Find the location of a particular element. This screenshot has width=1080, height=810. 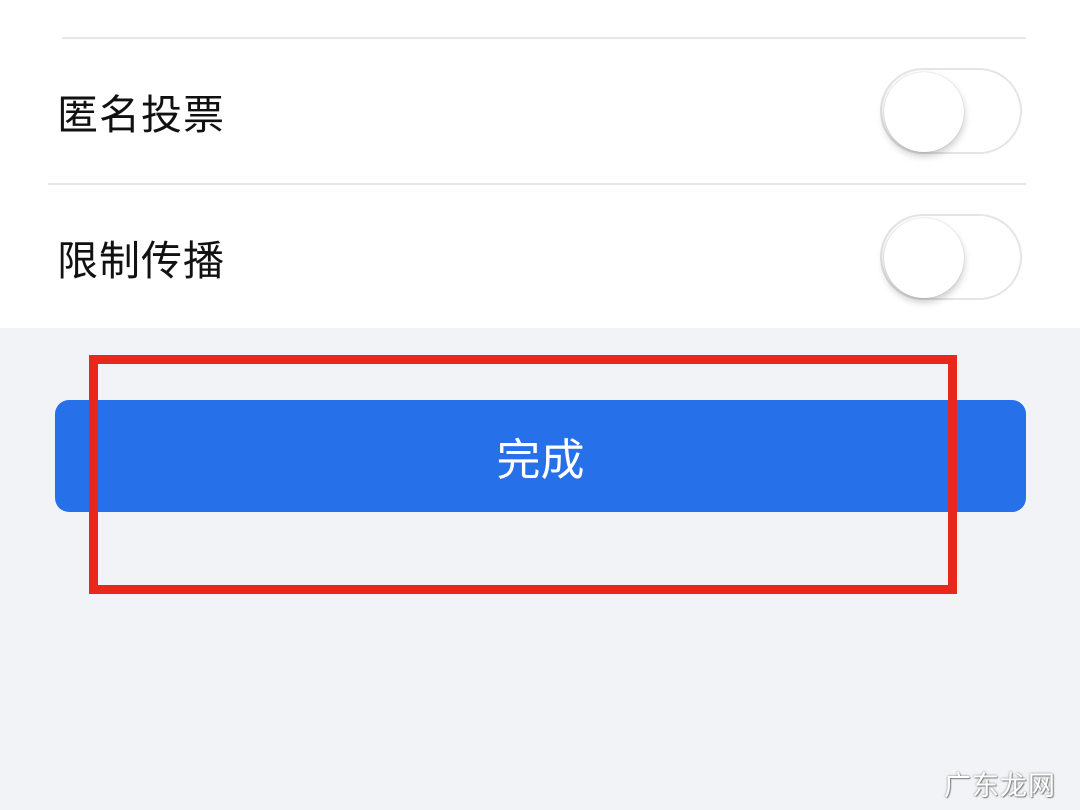

anonymous-vote-toggle is located at coordinates (951, 111).